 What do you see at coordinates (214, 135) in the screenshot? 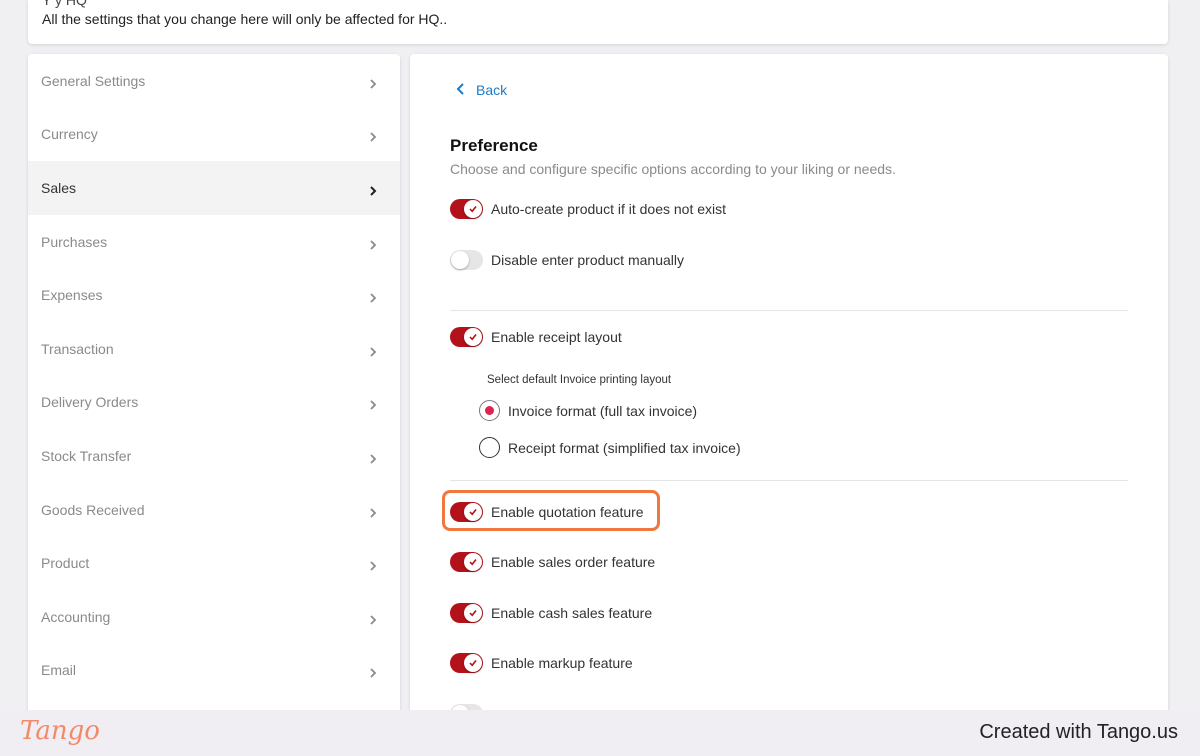
I see `sidebar-item-currency: Currency` at bounding box center [214, 135].